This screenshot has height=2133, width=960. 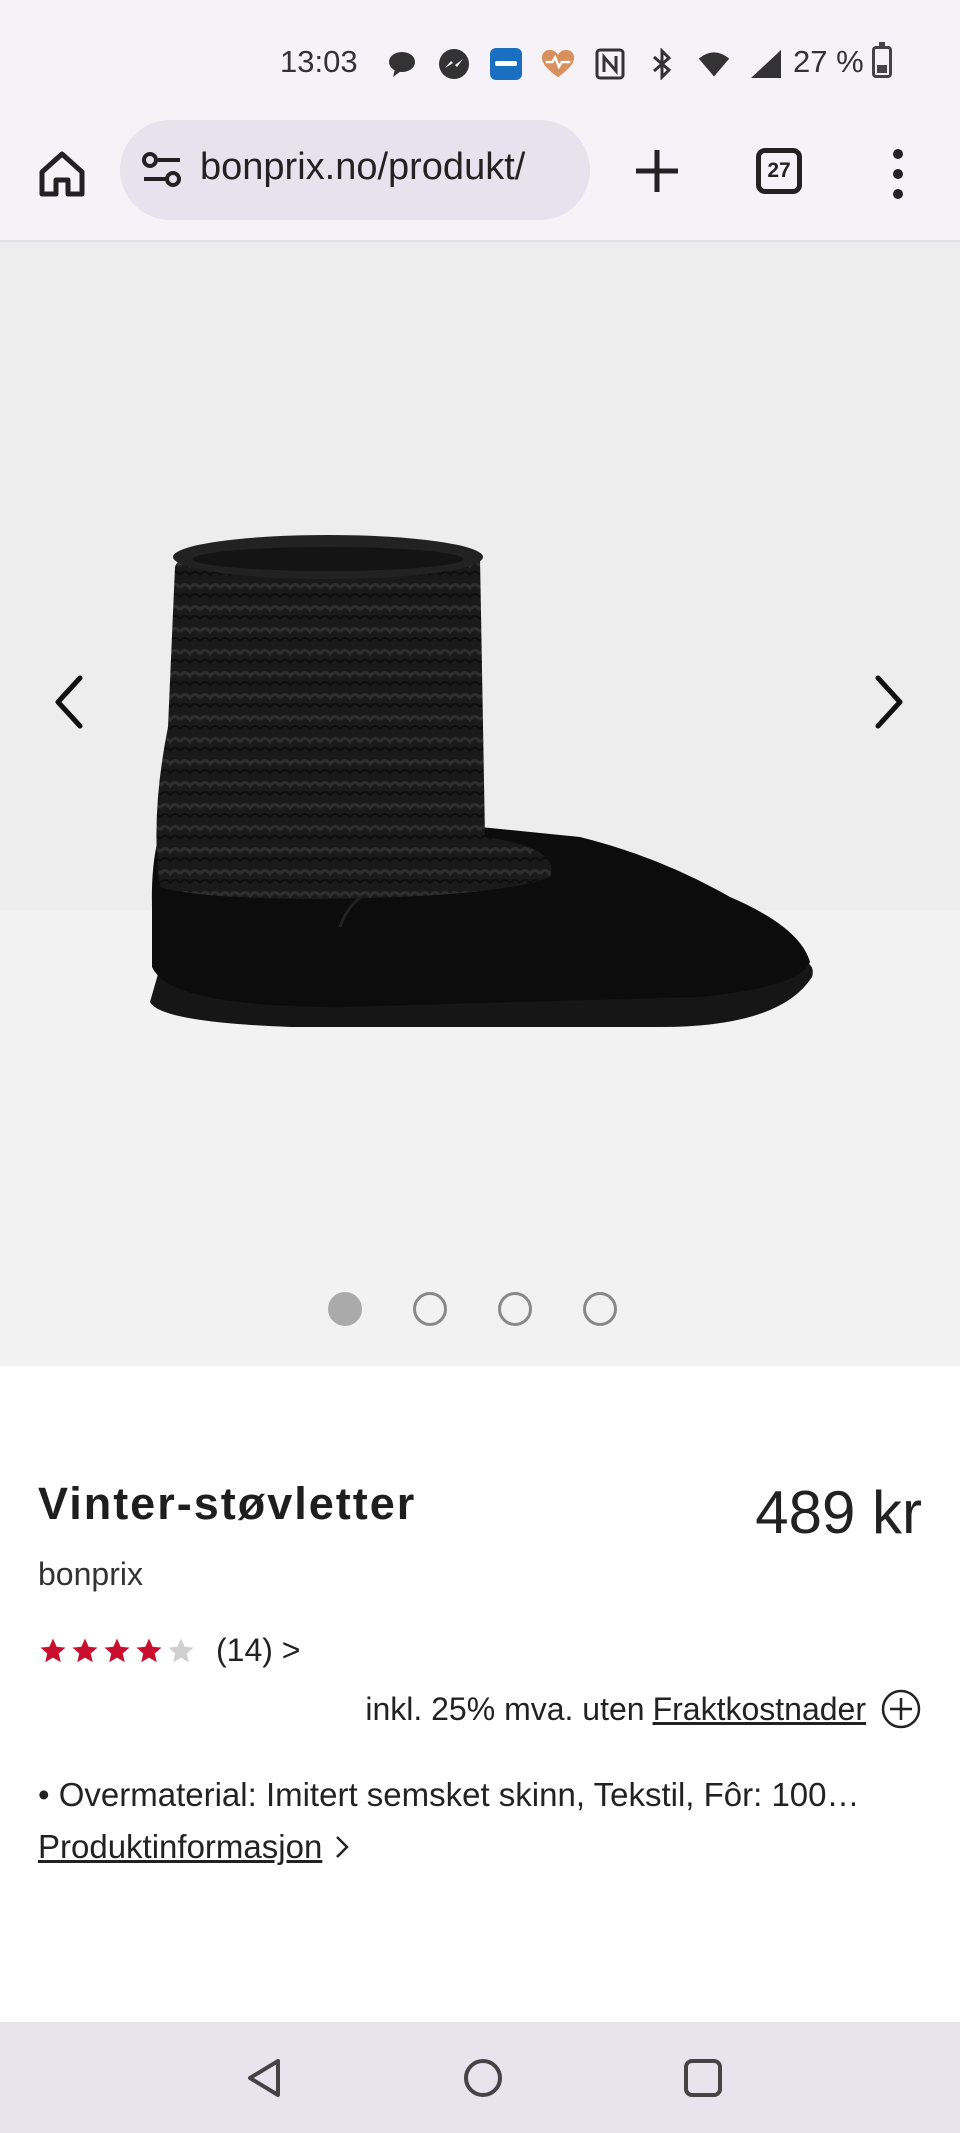 I want to click on rating-stars, so click(x=118, y=1651).